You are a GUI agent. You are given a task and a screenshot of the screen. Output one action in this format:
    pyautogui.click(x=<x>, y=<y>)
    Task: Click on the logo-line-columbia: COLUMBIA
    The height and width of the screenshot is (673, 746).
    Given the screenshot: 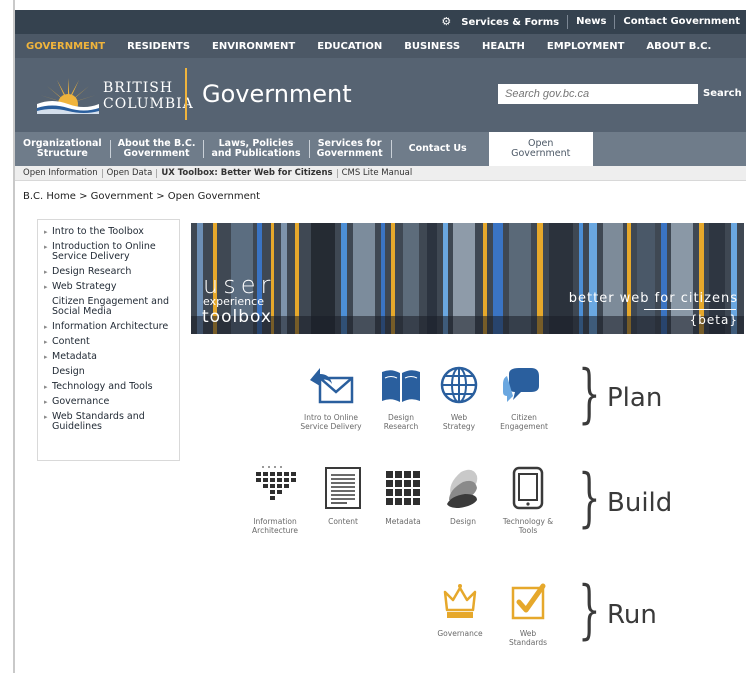 What is the action you would take?
    pyautogui.click(x=148, y=104)
    